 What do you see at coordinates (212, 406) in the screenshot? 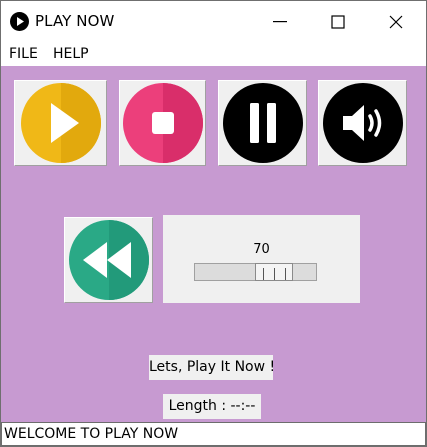
I see `length-label: Length : --:--` at bounding box center [212, 406].